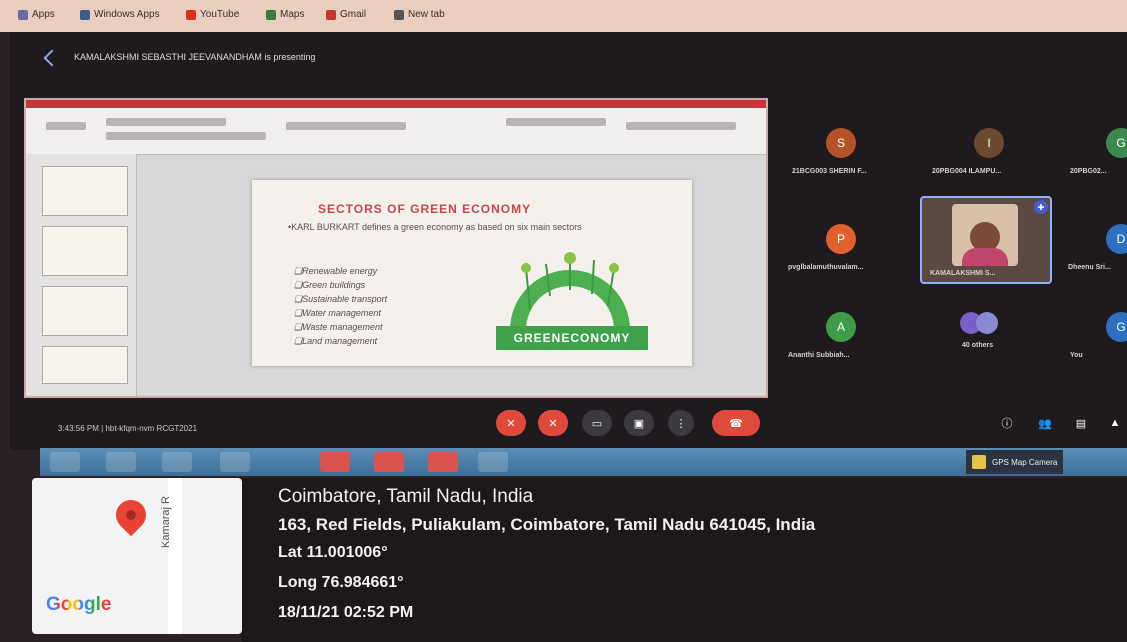 This screenshot has height=642, width=1127. What do you see at coordinates (583, 462) in the screenshot?
I see `windows-taskbar` at bounding box center [583, 462].